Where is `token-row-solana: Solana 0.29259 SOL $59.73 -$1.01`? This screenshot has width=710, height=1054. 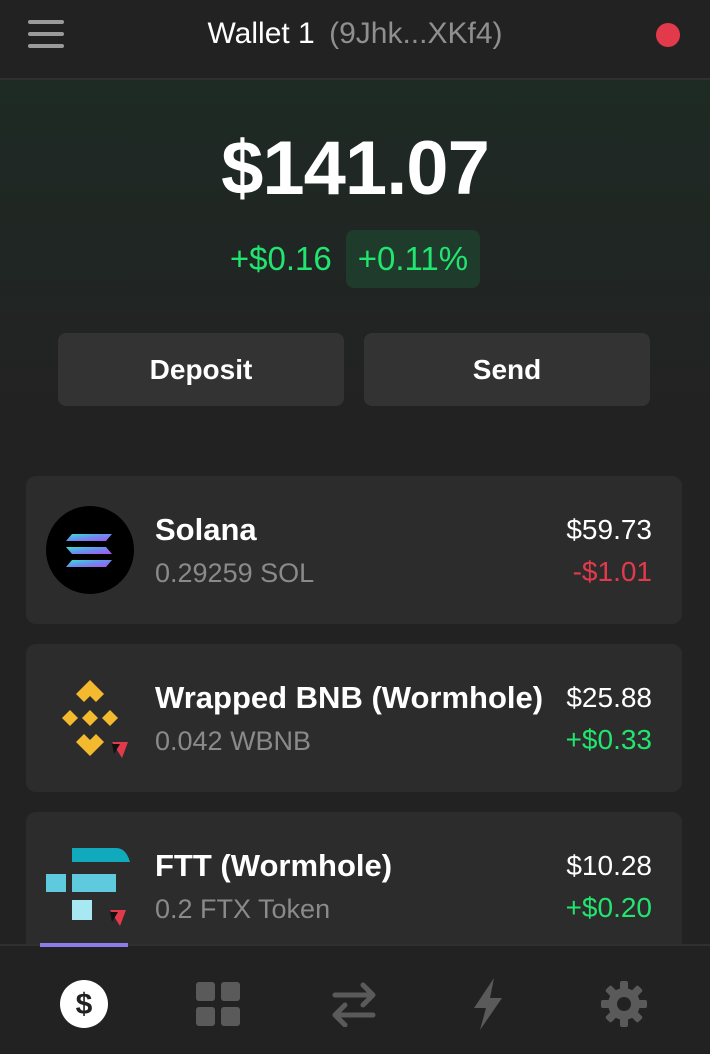 token-row-solana: Solana 0.29259 SOL $59.73 -$1.01 is located at coordinates (354, 550).